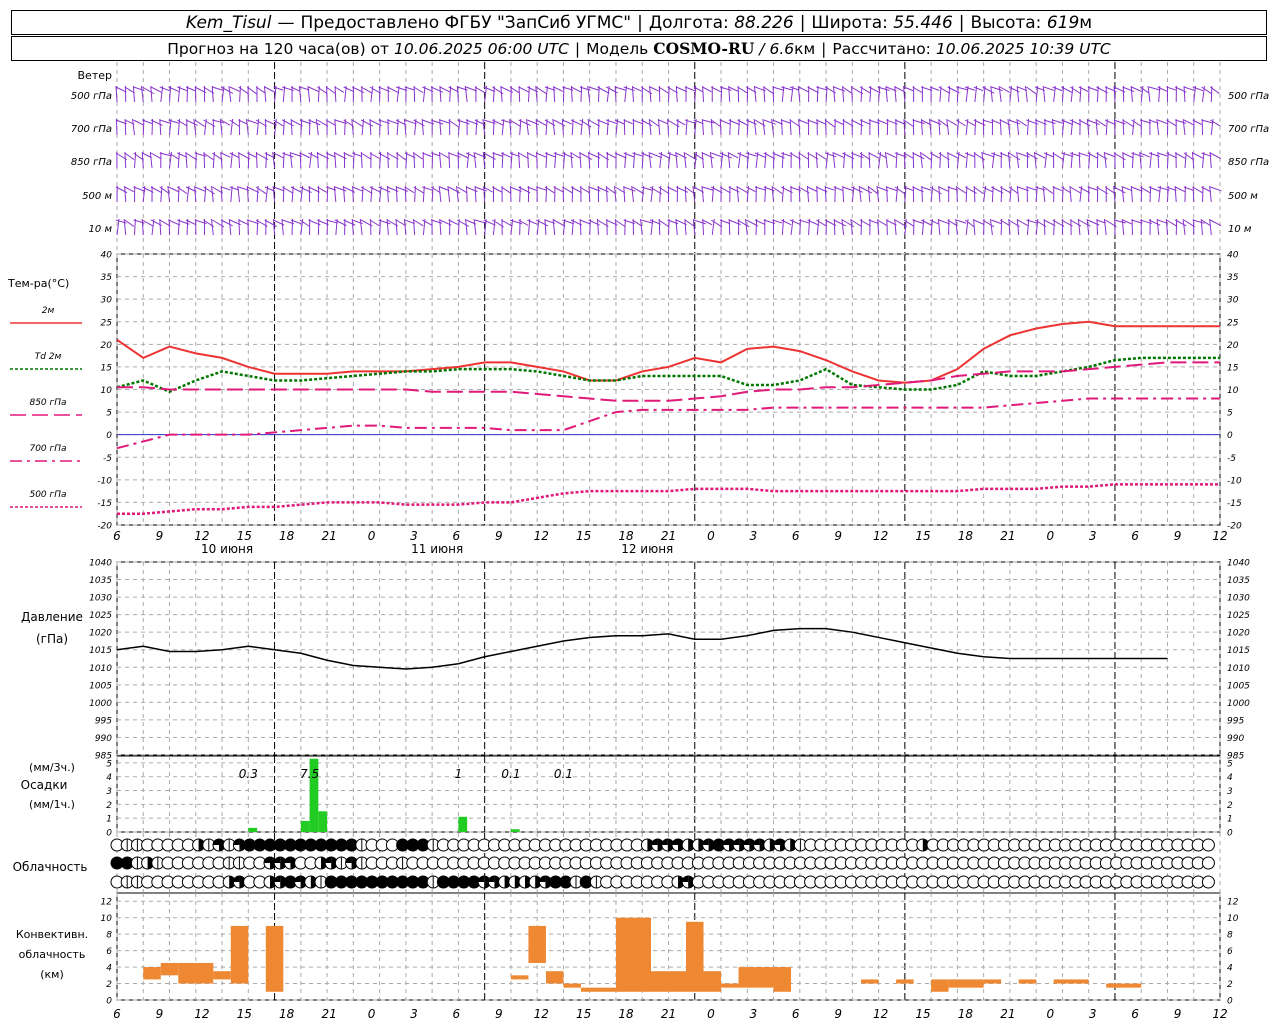 The height and width of the screenshot is (1024, 1280). I want to click on wind-level-label-left: 10 м, so click(101, 229).